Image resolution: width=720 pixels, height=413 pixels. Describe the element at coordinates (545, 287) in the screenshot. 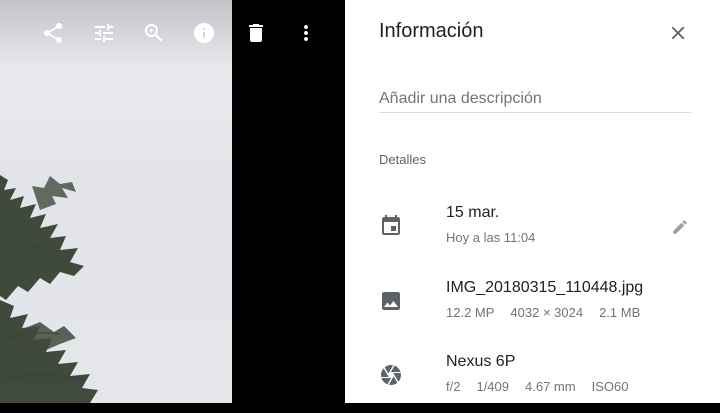

I see `file-name: IMG_20180315_110448.jpg` at that location.